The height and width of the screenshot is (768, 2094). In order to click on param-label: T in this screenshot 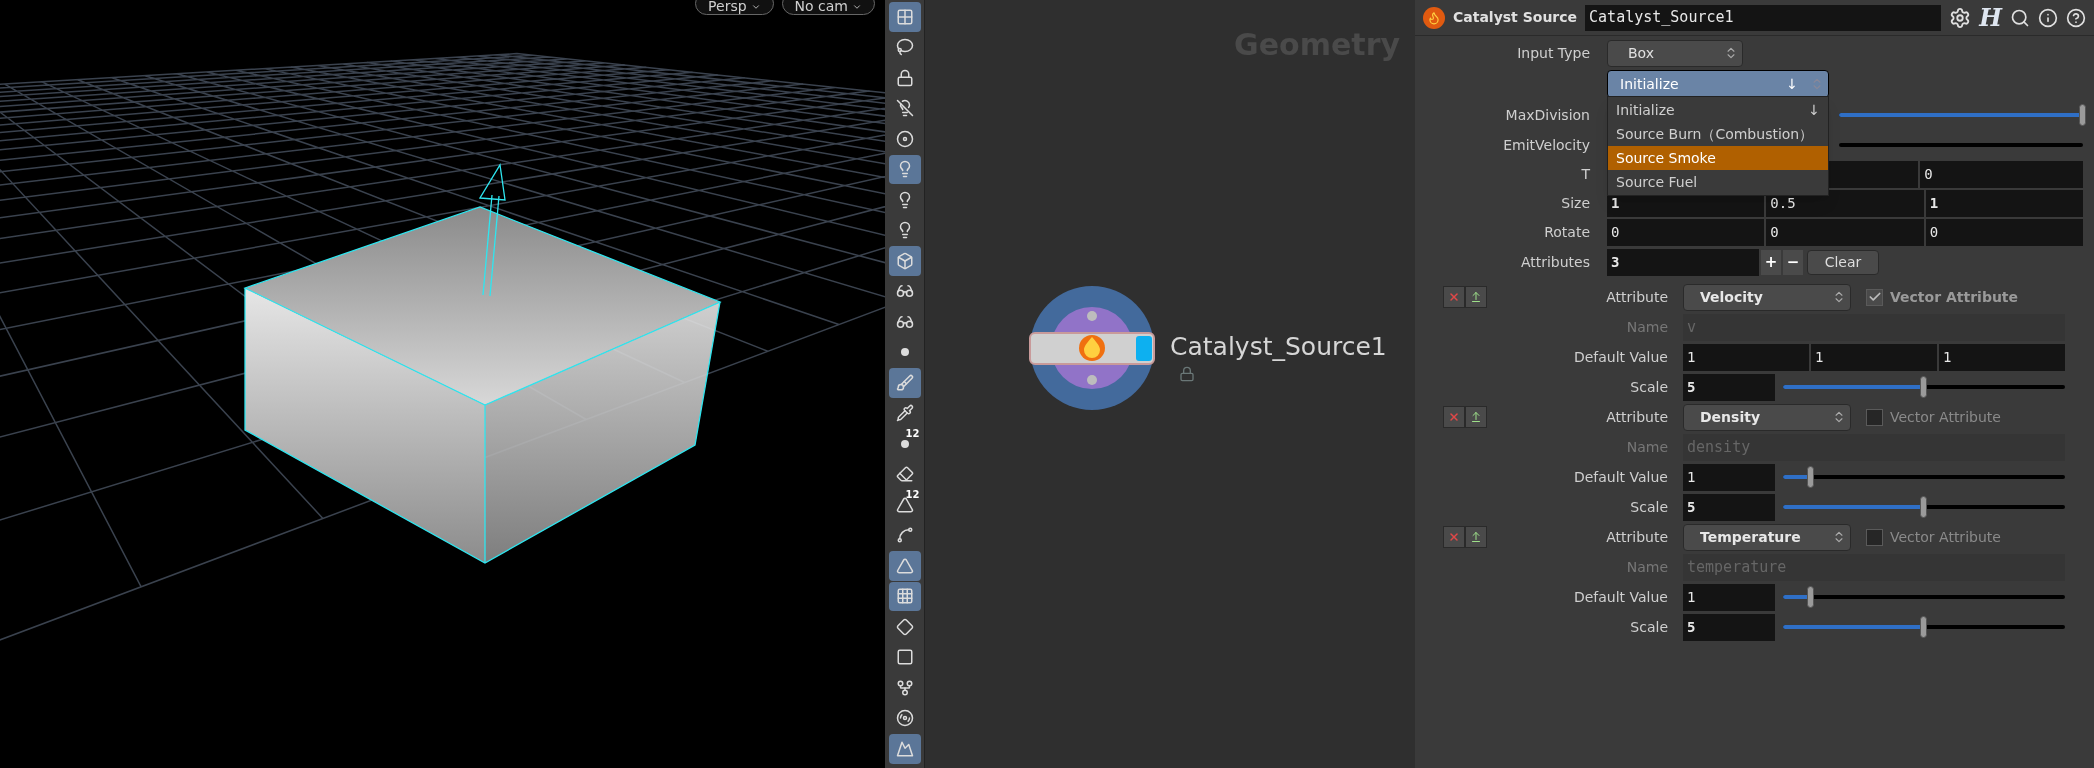, I will do `click(1585, 174)`.